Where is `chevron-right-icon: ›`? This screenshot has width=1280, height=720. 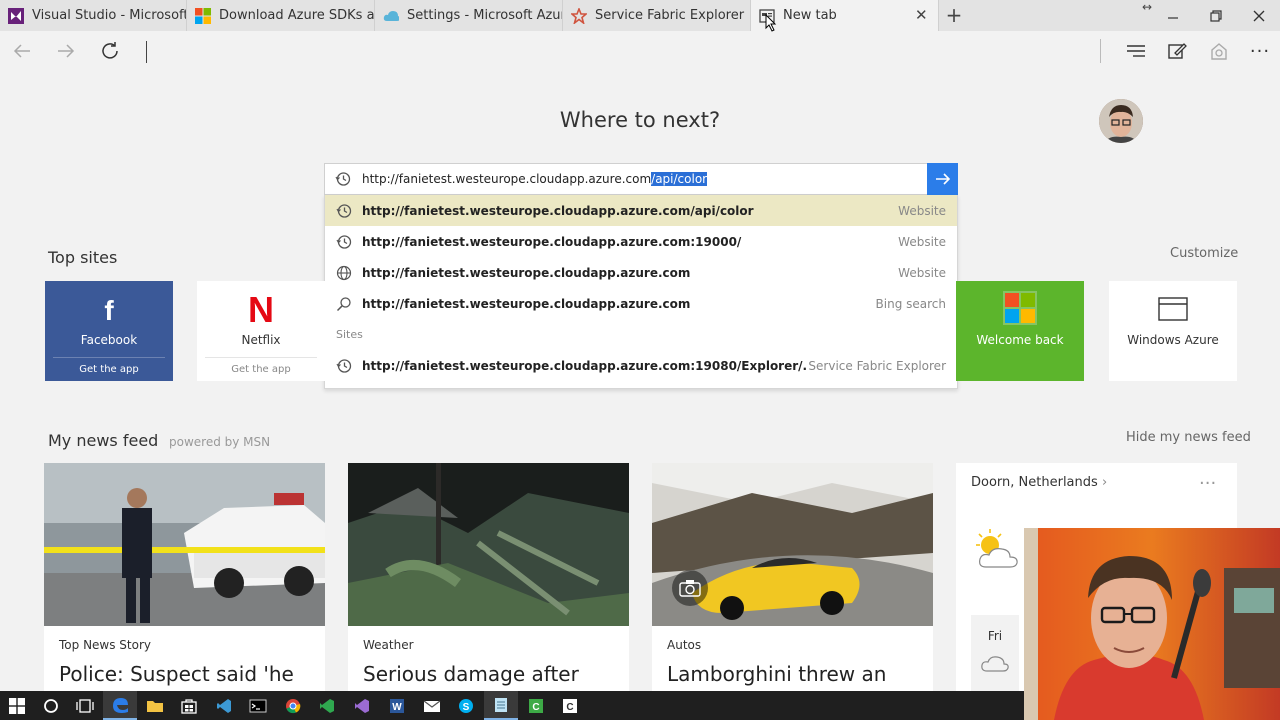 chevron-right-icon: › is located at coordinates (1104, 482).